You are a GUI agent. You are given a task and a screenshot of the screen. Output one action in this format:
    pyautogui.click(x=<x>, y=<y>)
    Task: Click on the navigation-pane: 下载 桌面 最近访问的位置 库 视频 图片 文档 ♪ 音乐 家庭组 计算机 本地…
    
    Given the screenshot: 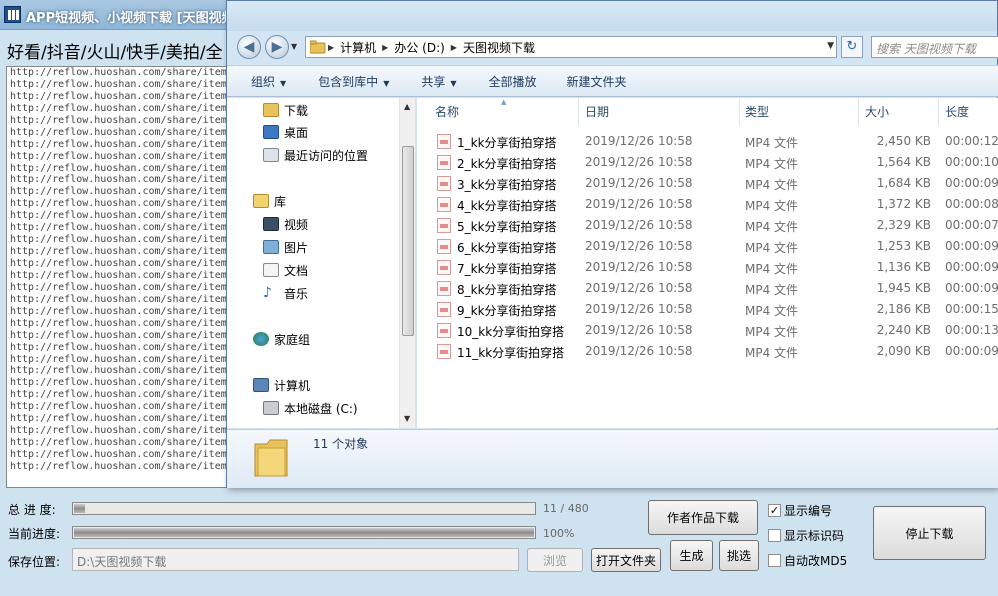 What is the action you would take?
    pyautogui.click(x=321, y=263)
    